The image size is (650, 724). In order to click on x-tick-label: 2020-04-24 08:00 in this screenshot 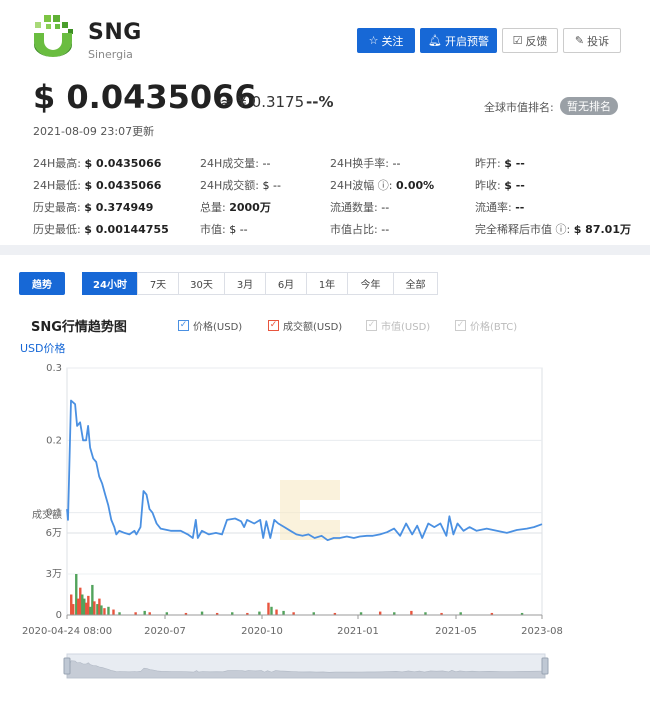, I will do `click(67, 631)`.